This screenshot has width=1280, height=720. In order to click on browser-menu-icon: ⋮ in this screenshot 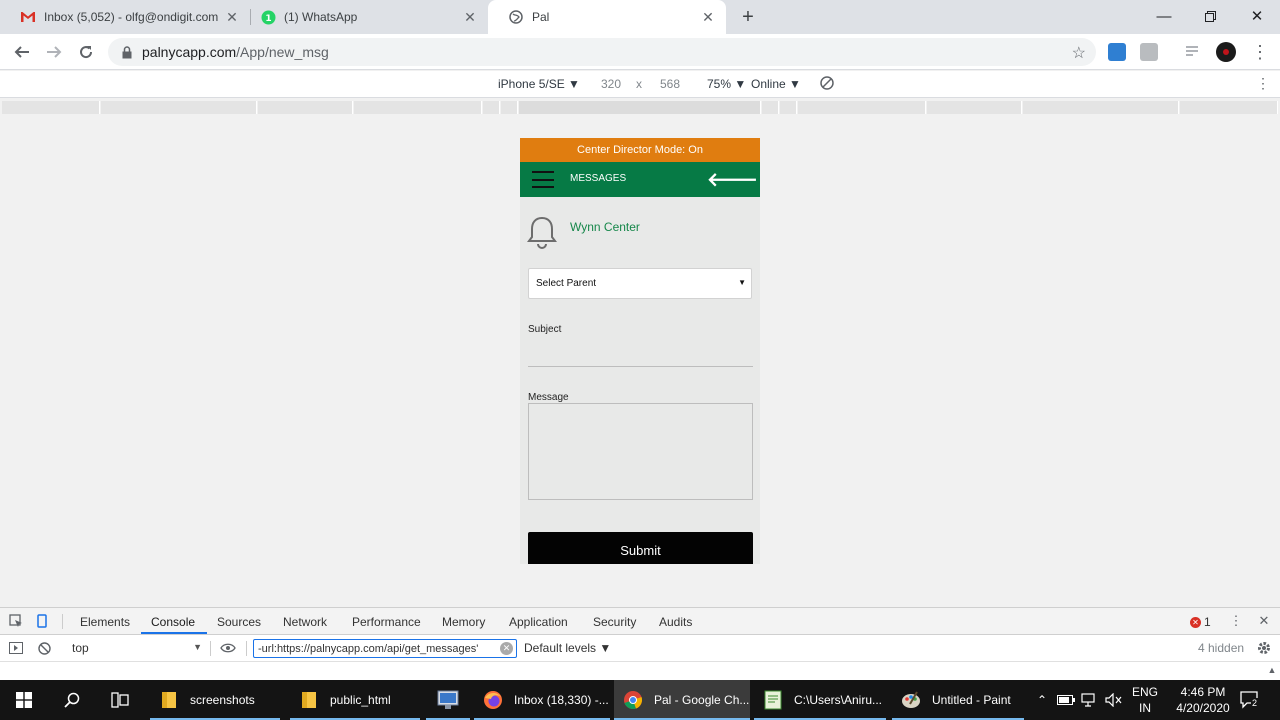, I will do `click(1260, 52)`.